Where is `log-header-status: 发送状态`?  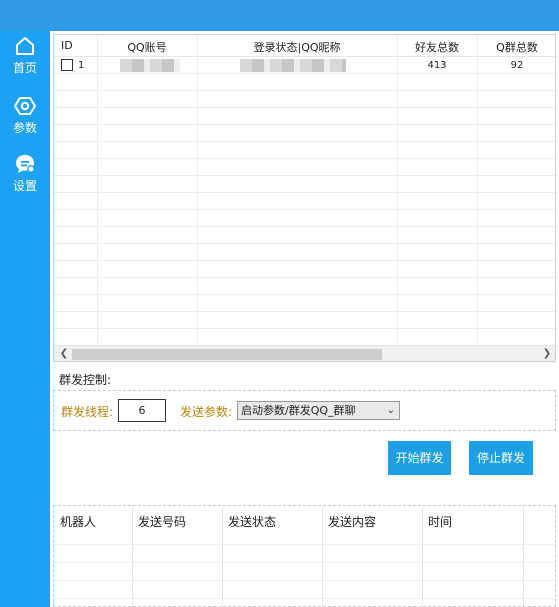
log-header-status: 发送状态 is located at coordinates (252, 521).